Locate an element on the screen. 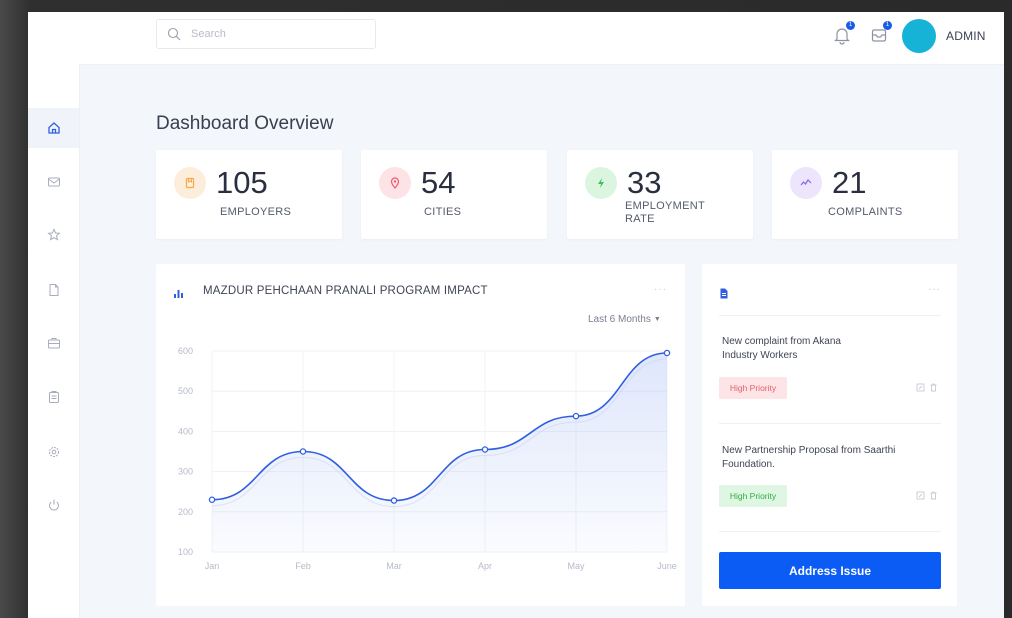 The height and width of the screenshot is (618, 1012). sidebar-item-logout is located at coordinates (53, 505).